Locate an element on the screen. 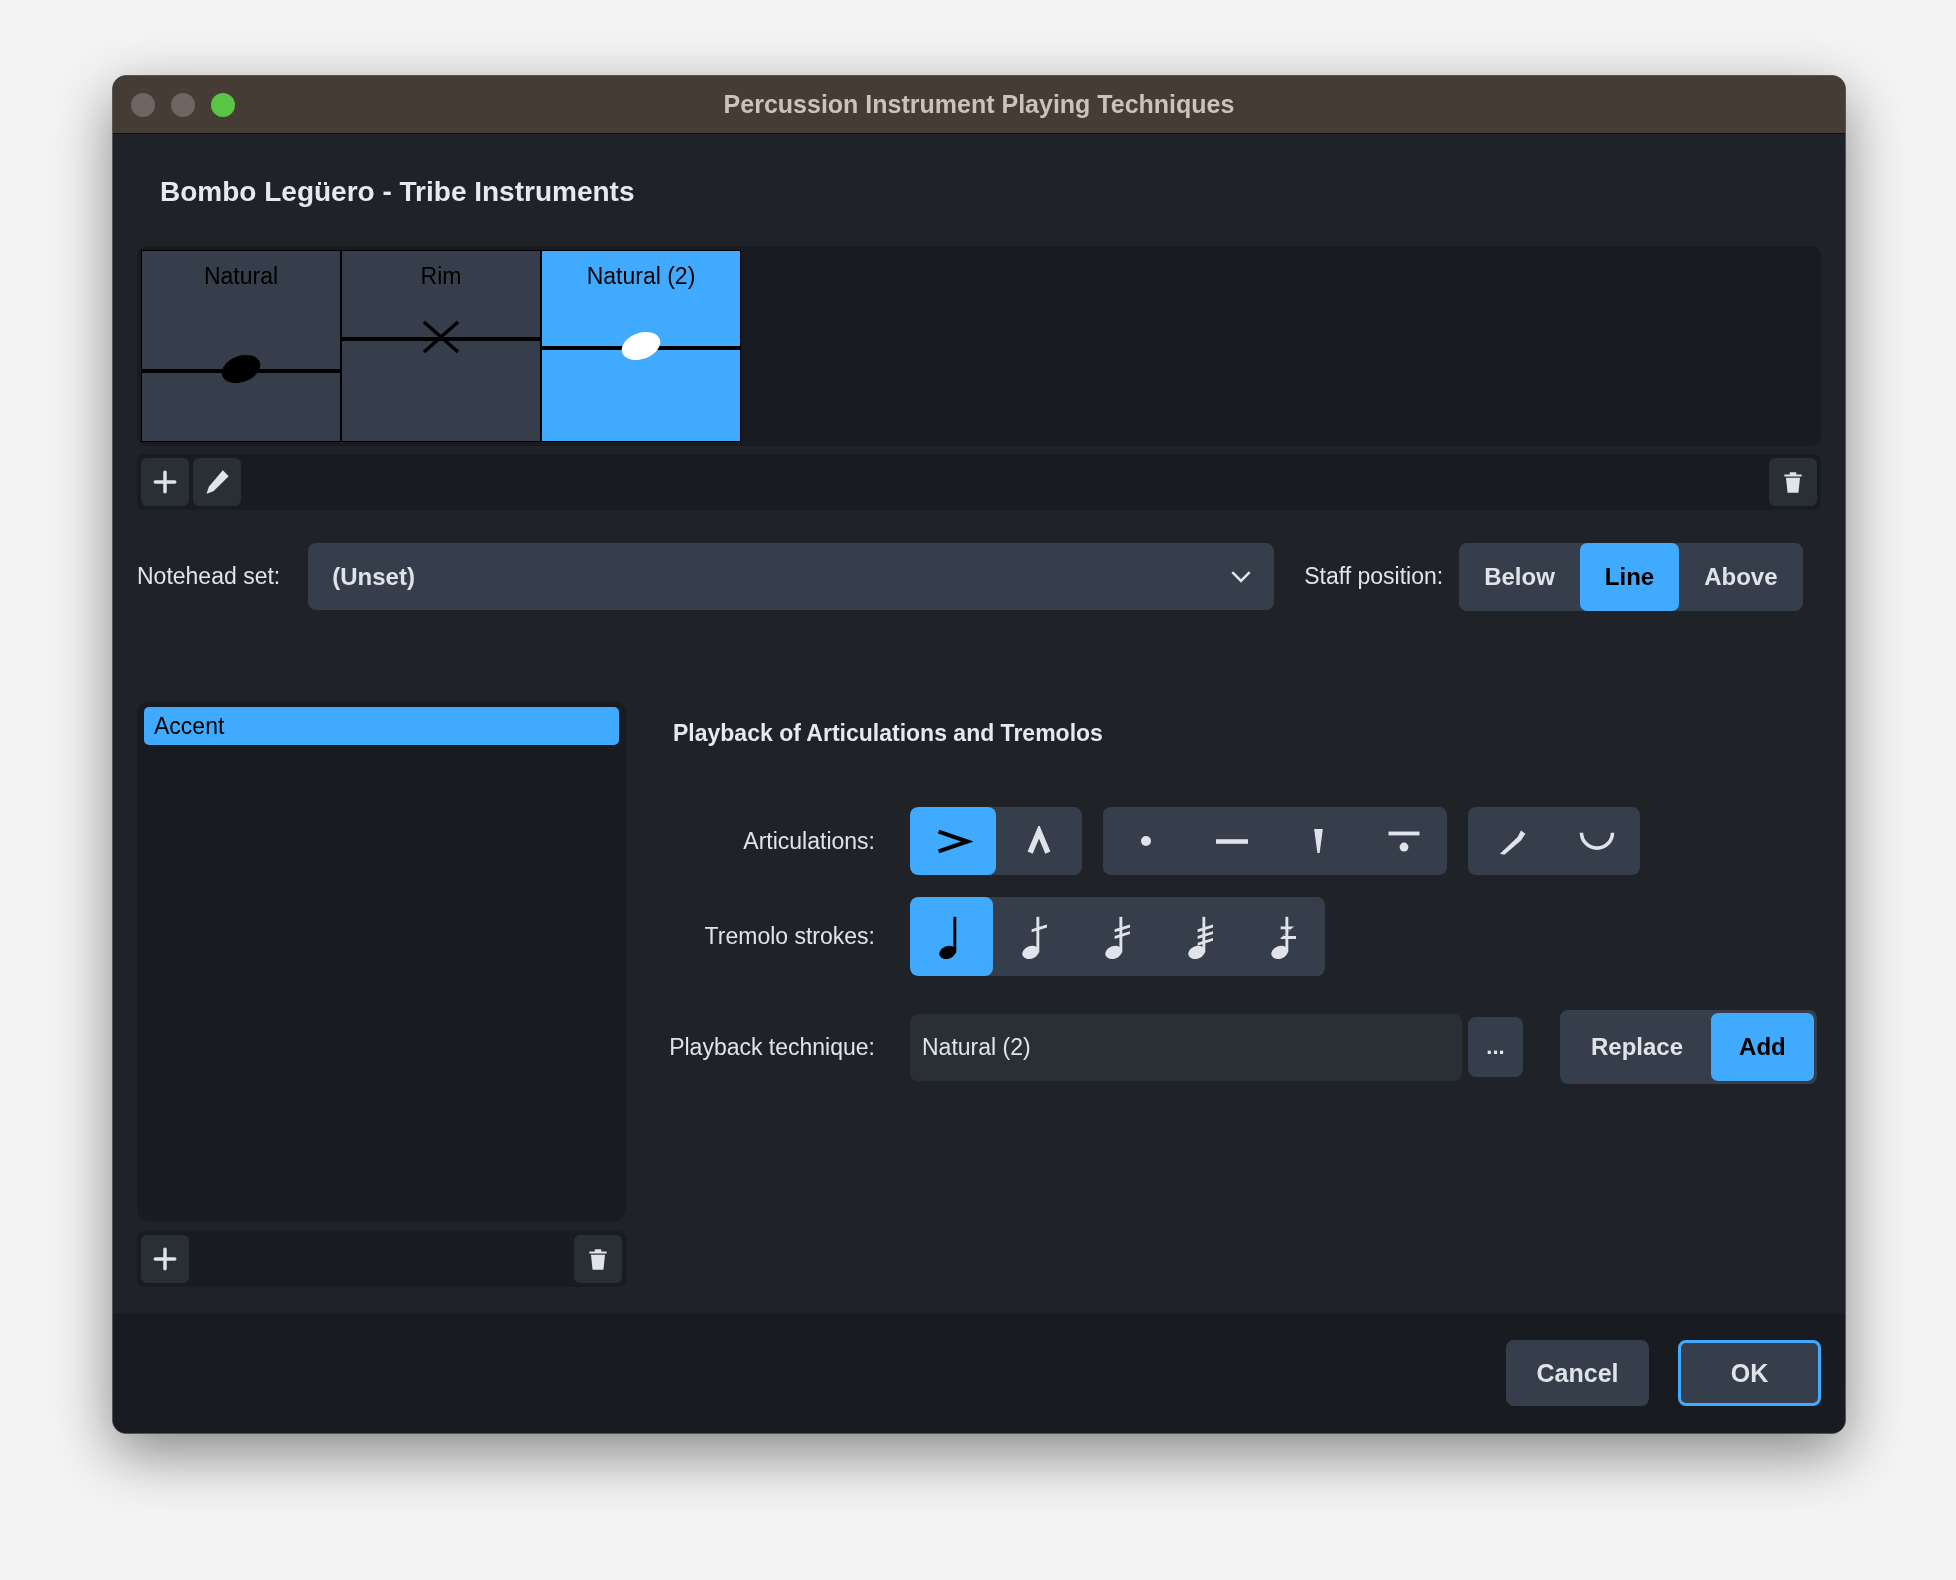 The height and width of the screenshot is (1580, 1956). staff-position-option: Line is located at coordinates (1629, 576).